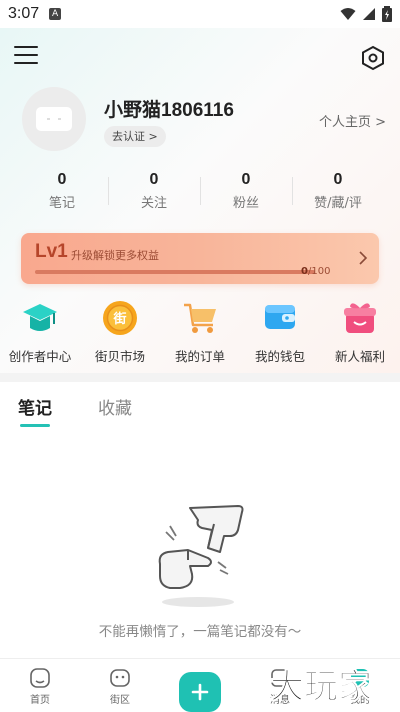  I want to click on empty-state-text: 不能再懒惰了，一篇笔记都没有～, so click(200, 632).